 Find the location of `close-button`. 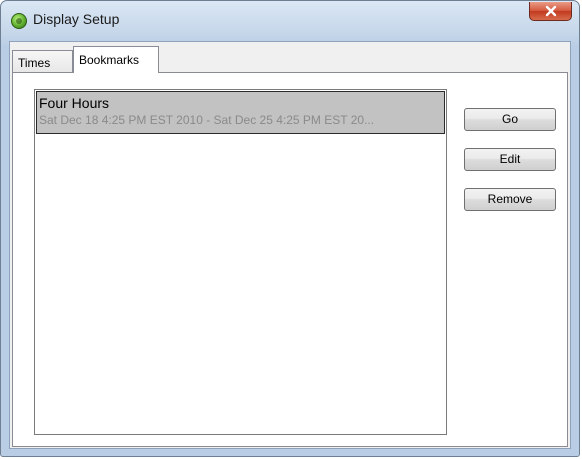

close-button is located at coordinates (550, 11).